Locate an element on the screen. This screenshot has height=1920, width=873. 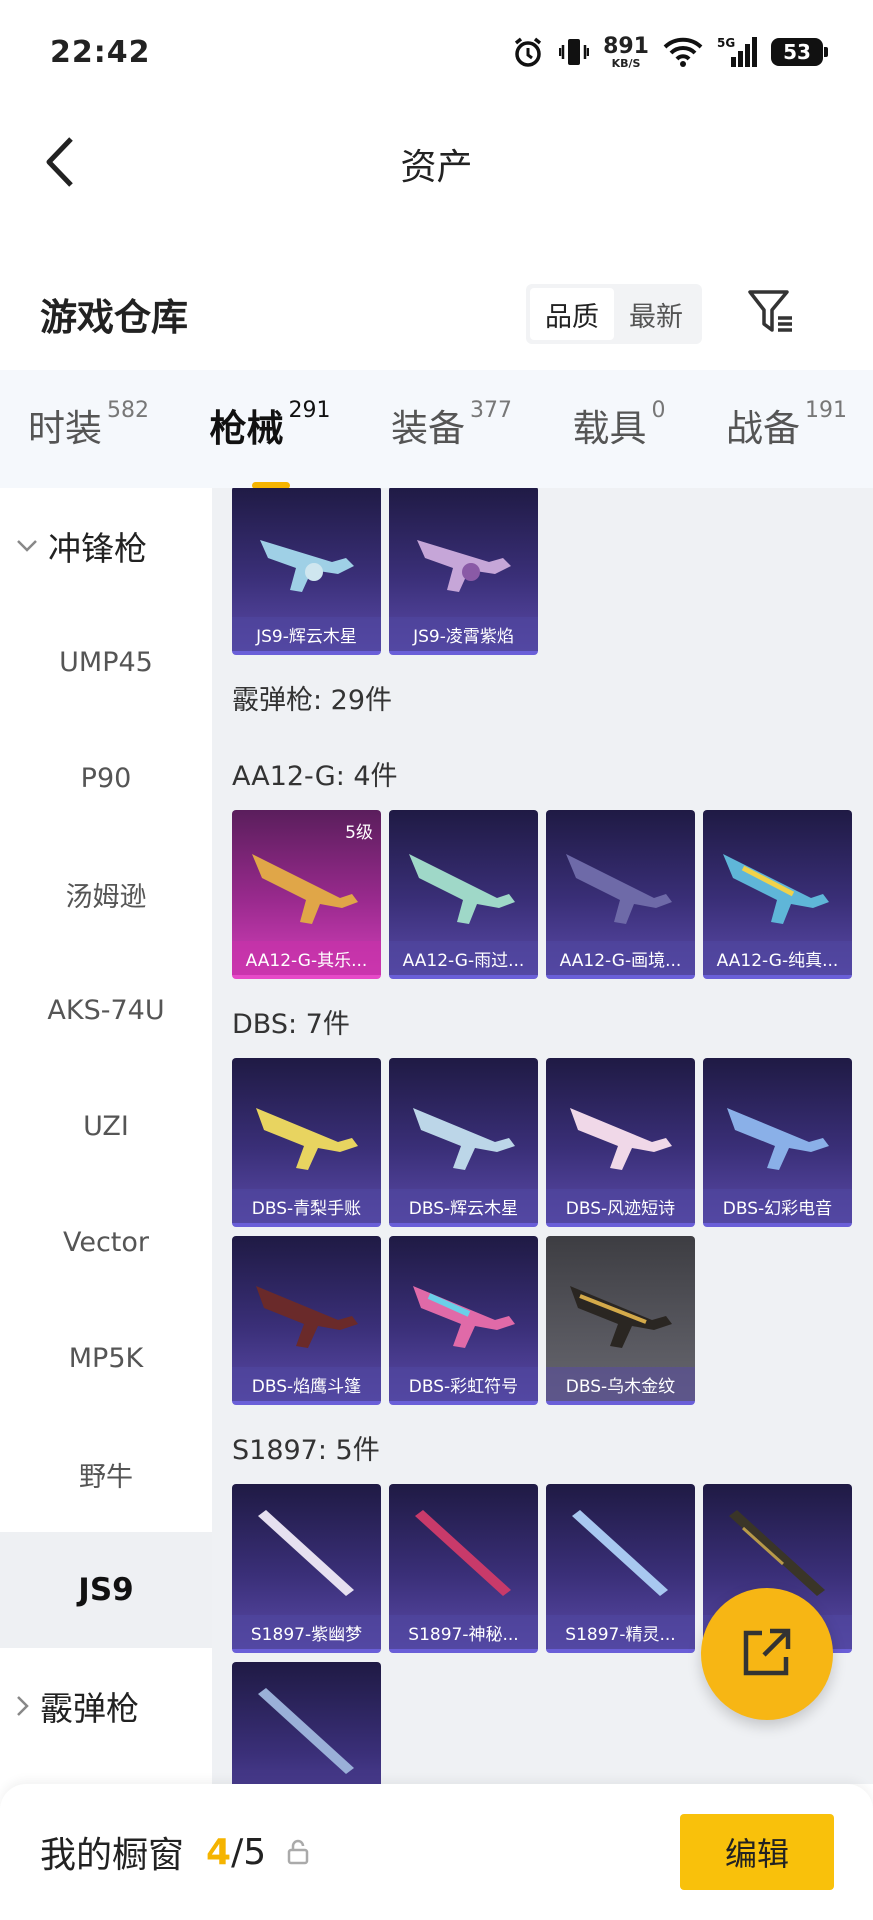
item-card: DBS-乌木金纹 is located at coordinates (620, 1320).